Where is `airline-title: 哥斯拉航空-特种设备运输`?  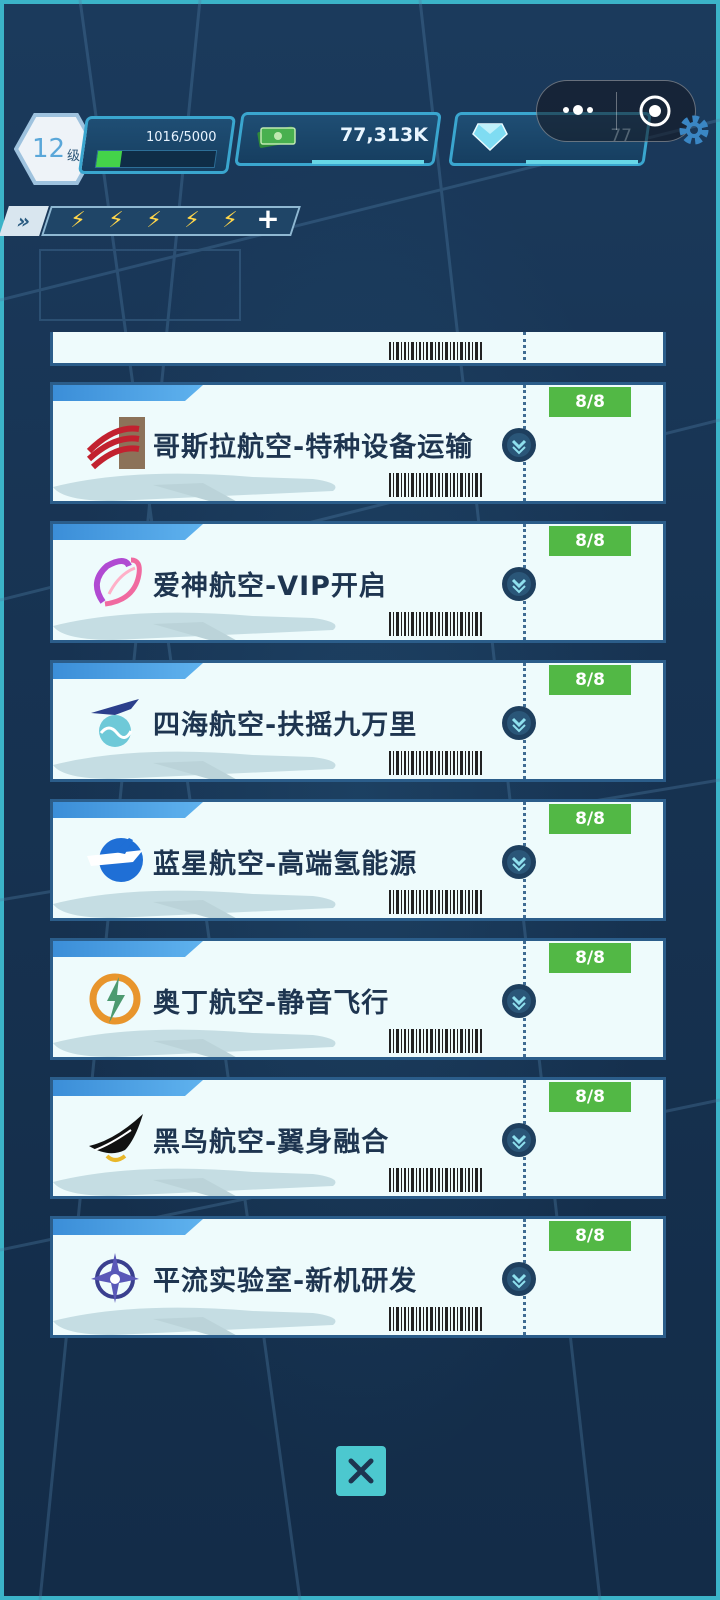
airline-title: 哥斯拉航空-特种设备运输 is located at coordinates (313, 447).